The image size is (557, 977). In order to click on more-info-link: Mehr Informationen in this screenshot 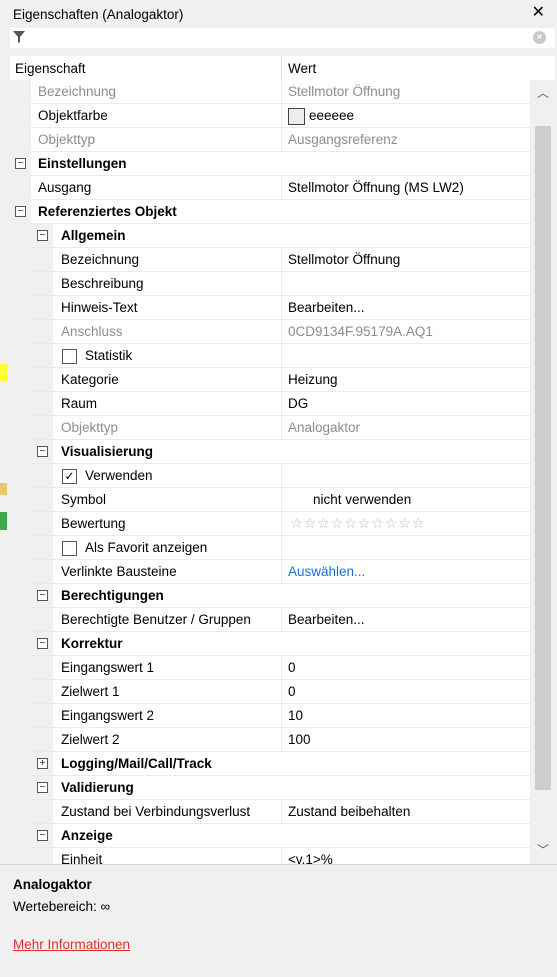, I will do `click(71, 944)`.